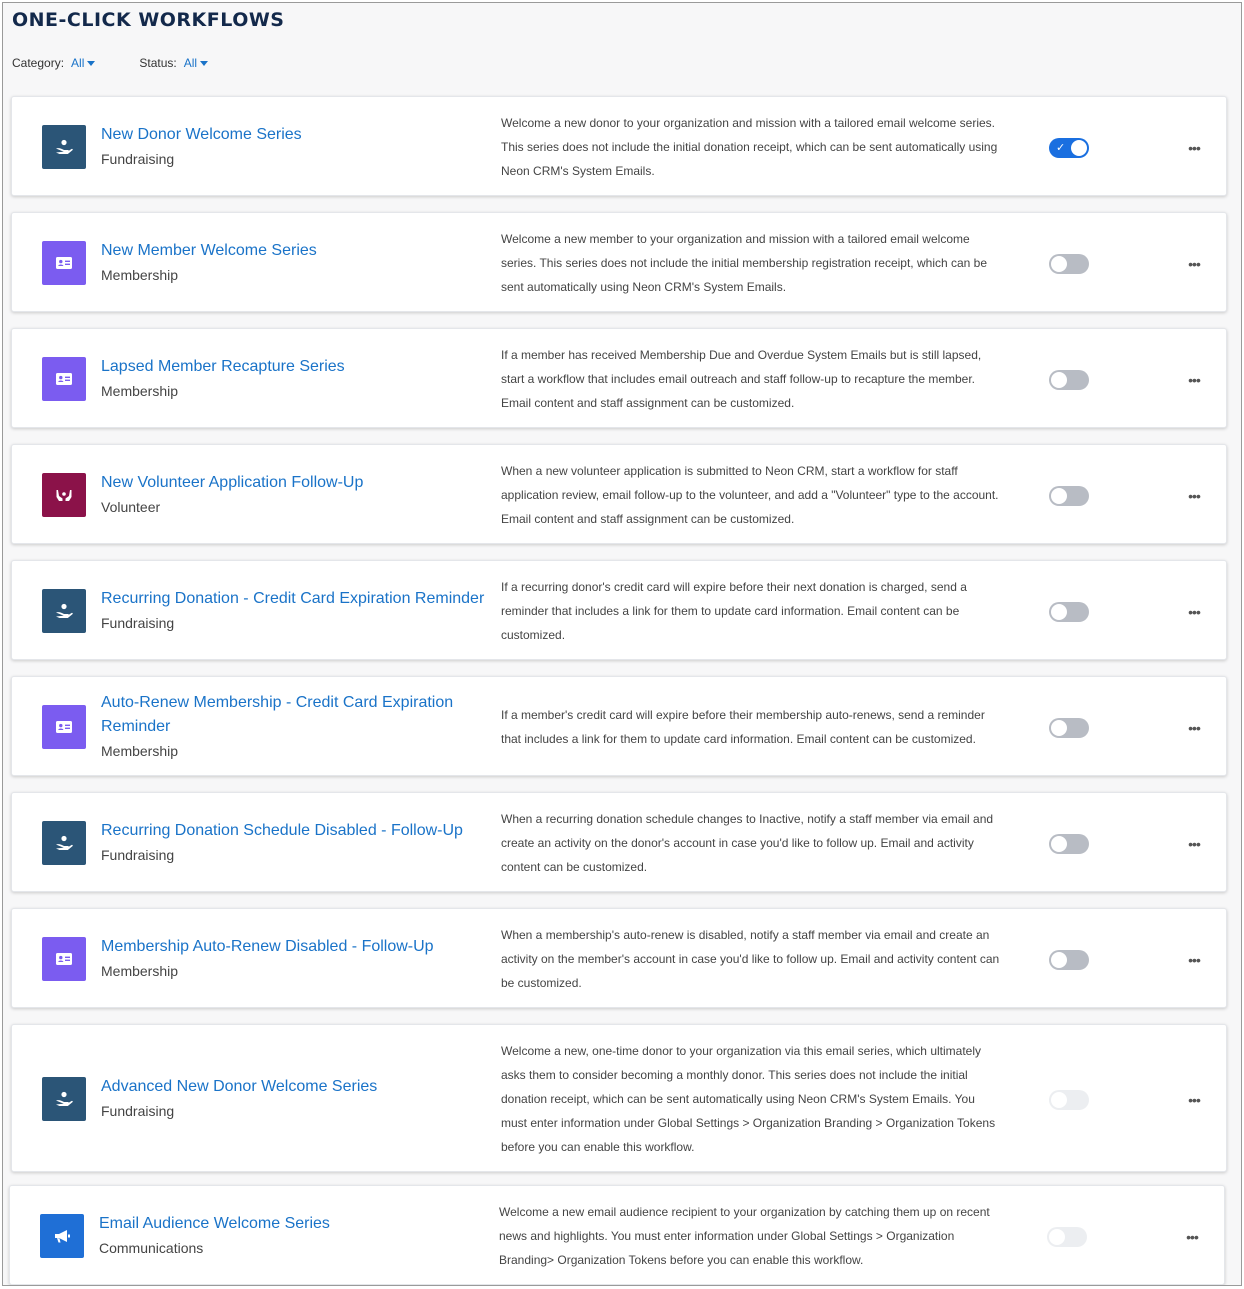 This screenshot has width=1244, height=1289. I want to click on category-filter: Category: All, so click(54, 63).